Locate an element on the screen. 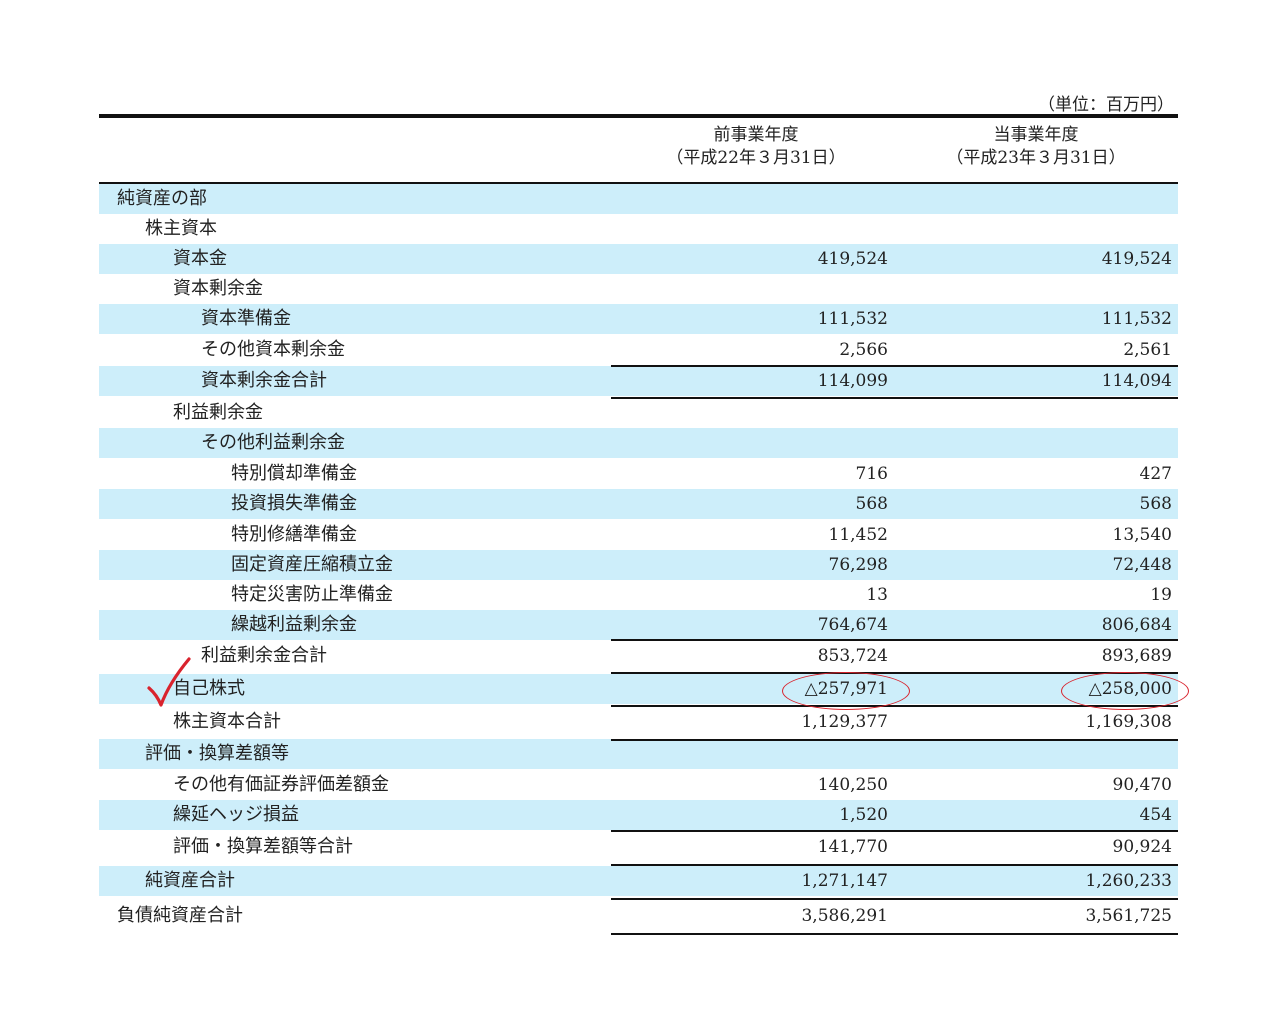 The height and width of the screenshot is (1024, 1280). row-label: 利益剰余金 is located at coordinates (218, 412).